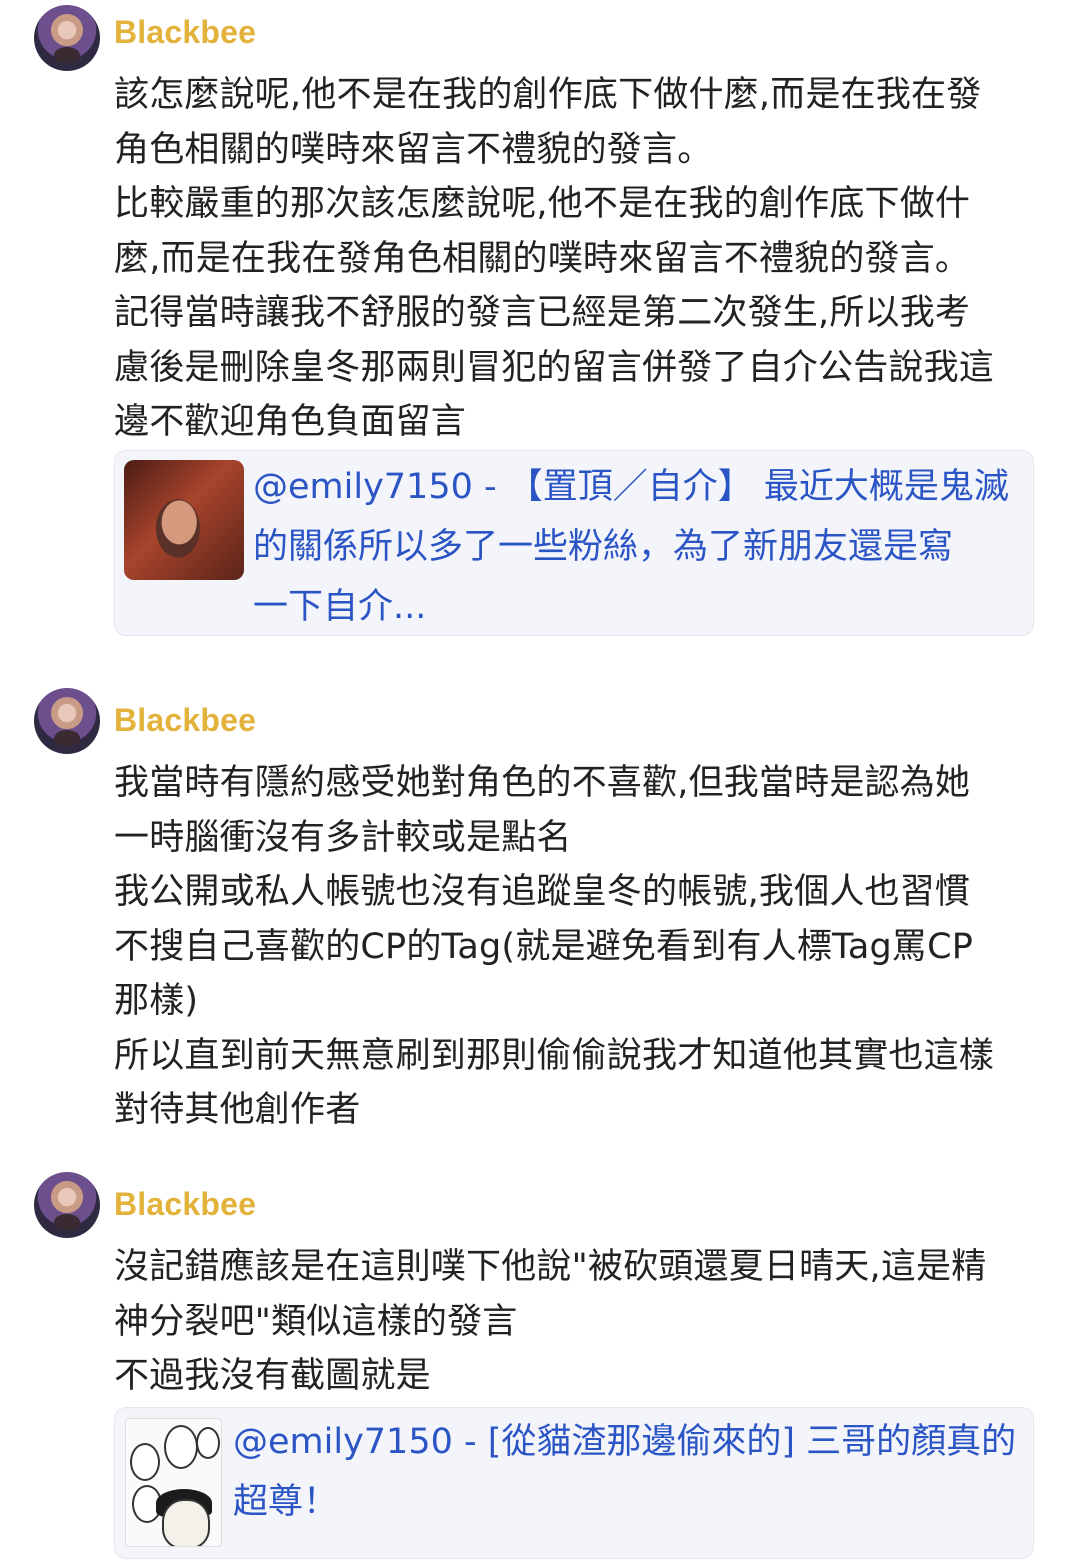 This screenshot has width=1080, height=1565. What do you see at coordinates (550, 1267) in the screenshot?
I see `message-line: 沒記錯應該是在這則噗下他說"被砍頭還夏日晴天,這是精` at bounding box center [550, 1267].